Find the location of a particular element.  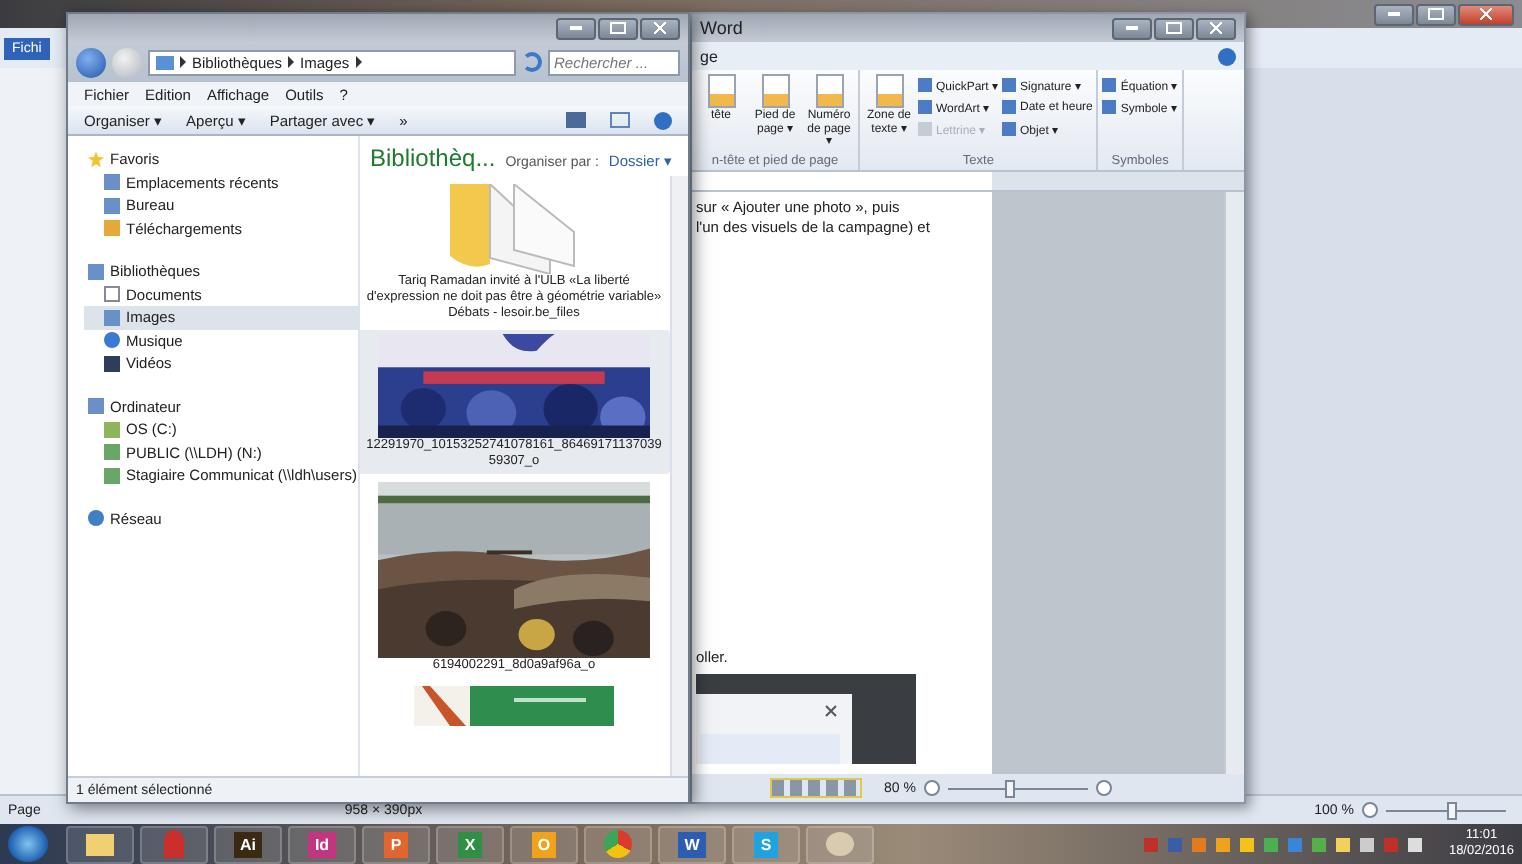

back-button is located at coordinates (91, 62).